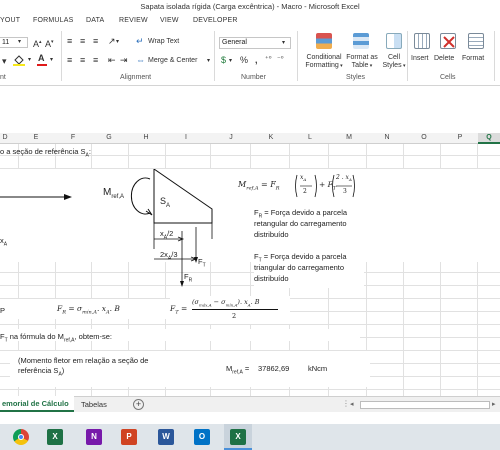  What do you see at coordinates (112, 41) in the screenshot?
I see `orientation-icon: ↗` at bounding box center [112, 41].